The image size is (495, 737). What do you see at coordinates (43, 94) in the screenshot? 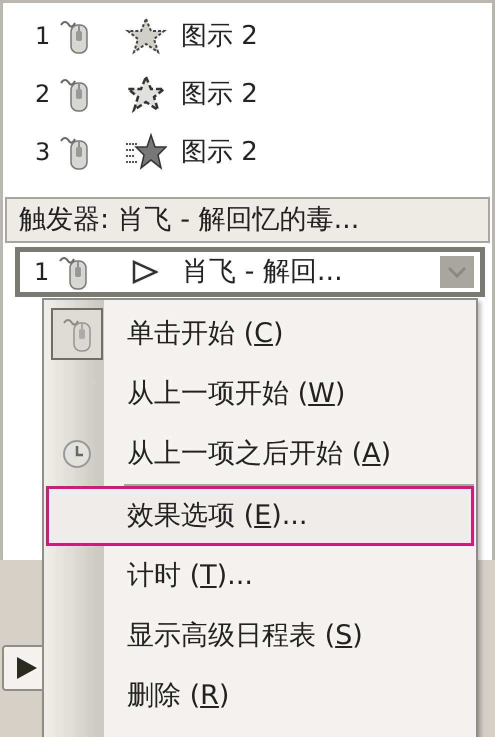
I see `item-number: 2` at bounding box center [43, 94].